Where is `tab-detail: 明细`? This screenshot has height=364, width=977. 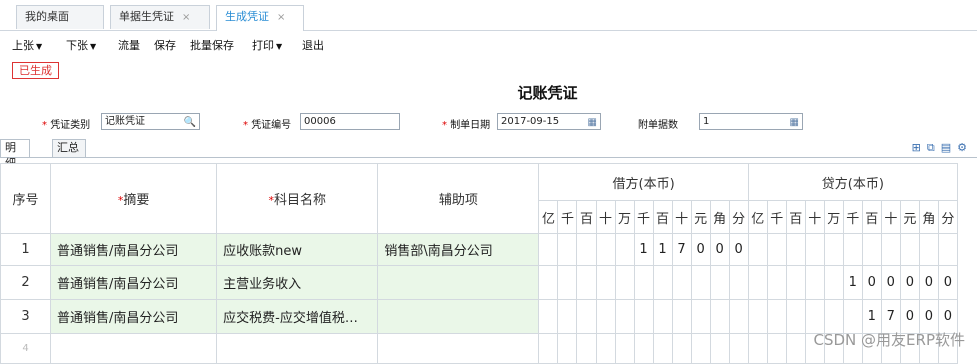 tab-detail: 明细 is located at coordinates (15, 154).